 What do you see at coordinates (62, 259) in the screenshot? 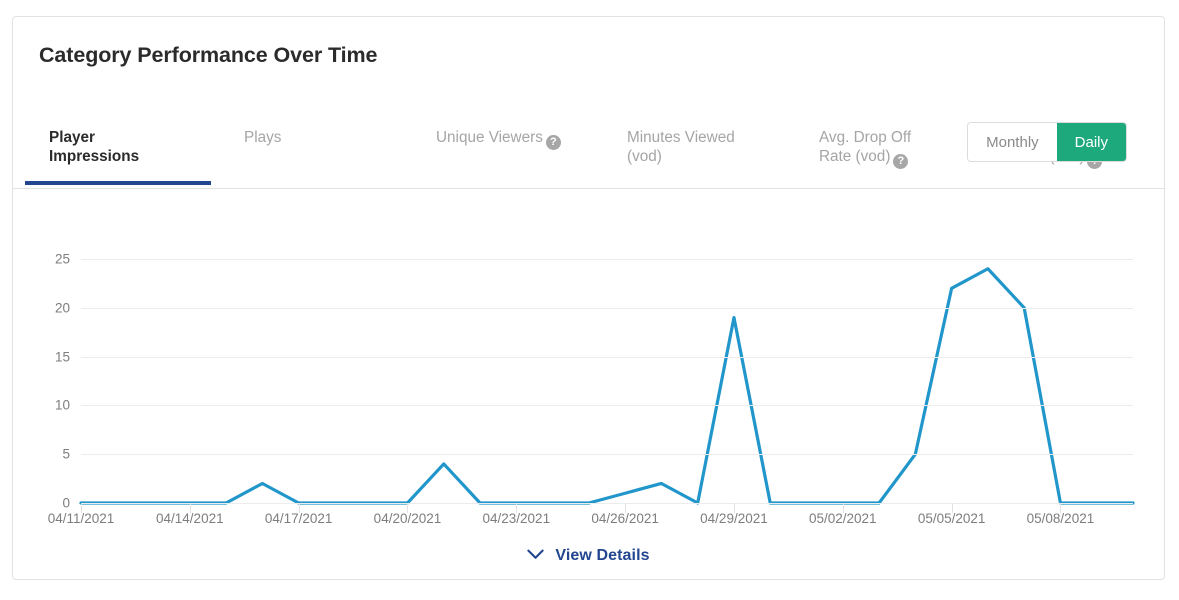
I see `y-axis-tick-label: 25` at bounding box center [62, 259].